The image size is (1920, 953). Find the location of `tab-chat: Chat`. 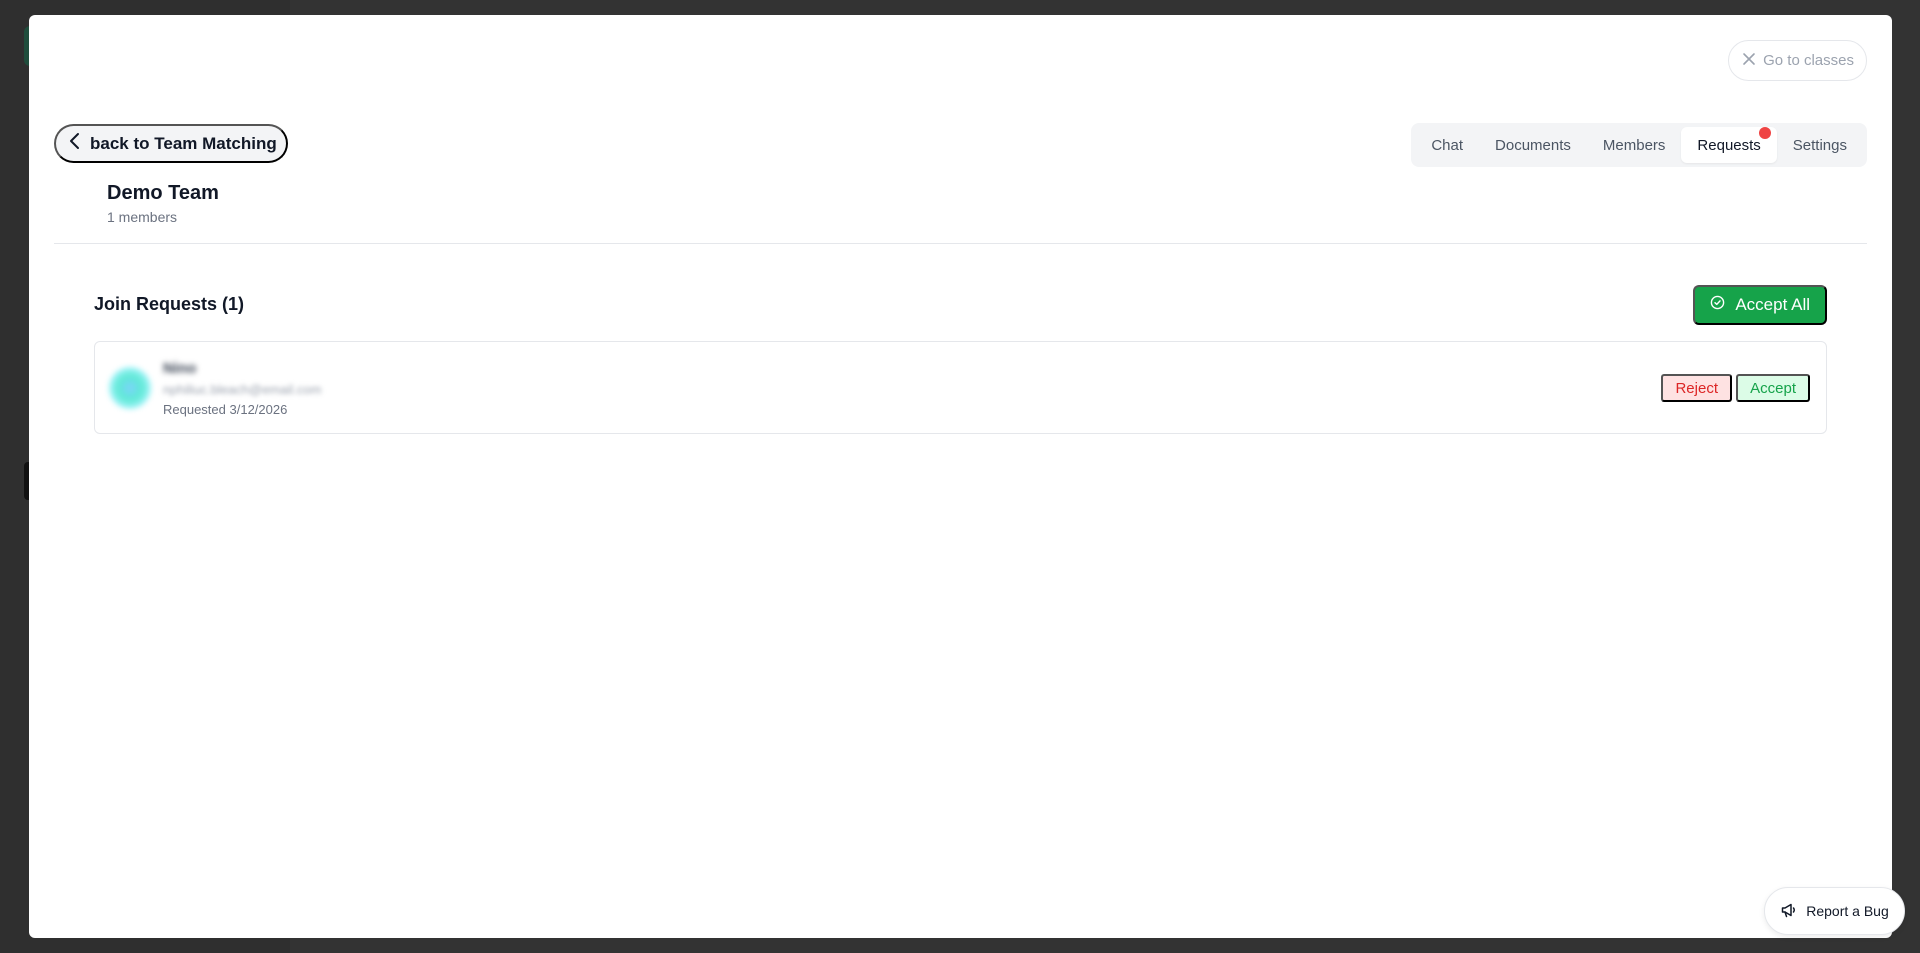

tab-chat: Chat is located at coordinates (1447, 145).